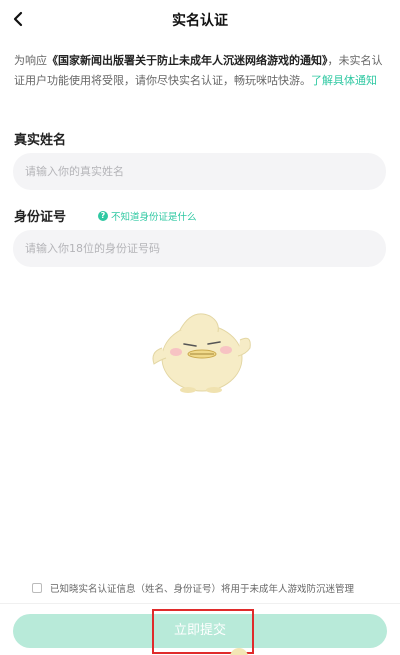 The height and width of the screenshot is (655, 400). I want to click on mascot-illustration, so click(201, 353).